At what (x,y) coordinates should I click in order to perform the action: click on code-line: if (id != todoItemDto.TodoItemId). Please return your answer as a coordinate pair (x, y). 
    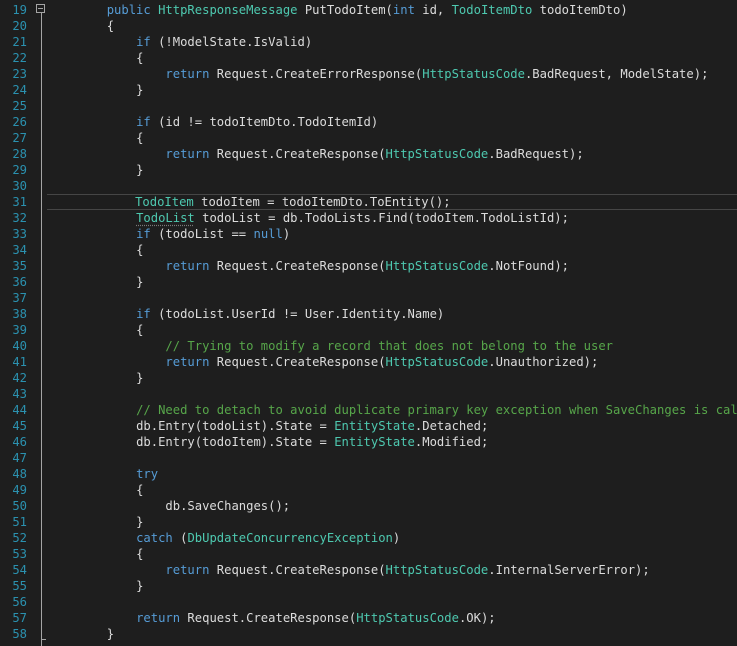
    Looking at the image, I should click on (213, 122).